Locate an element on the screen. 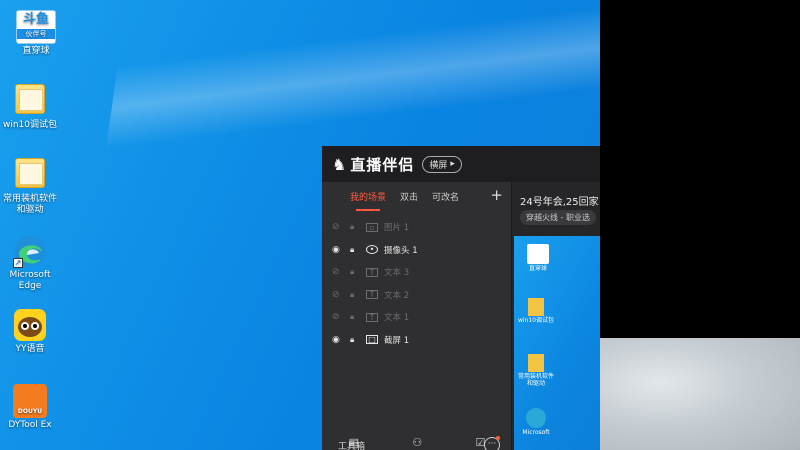 The height and width of the screenshot is (450, 800). douyu-logo-text: 斗鱼 is located at coordinates (35, 19).